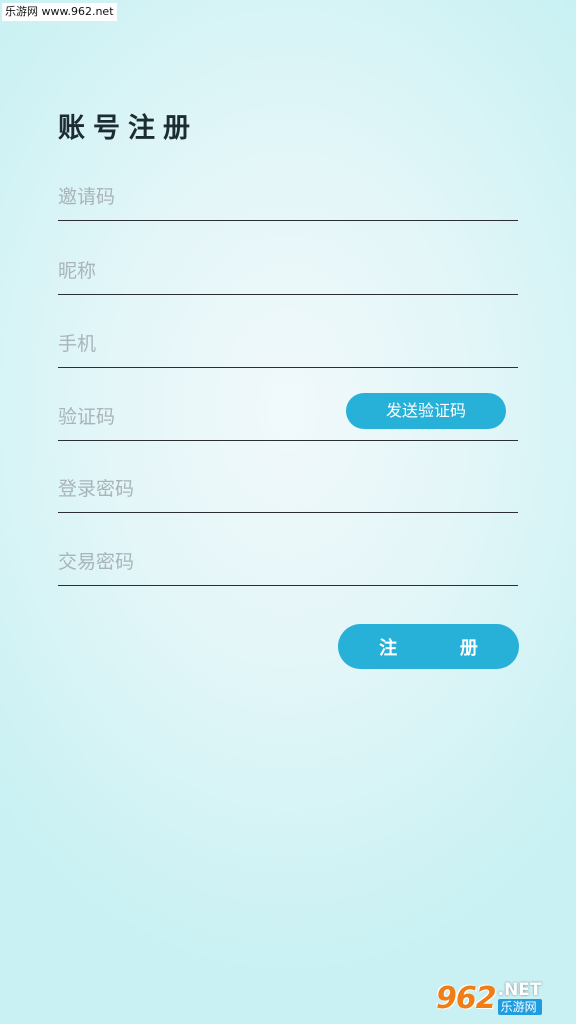 This screenshot has height=1024, width=576. I want to click on phone-field-row, so click(288, 348).